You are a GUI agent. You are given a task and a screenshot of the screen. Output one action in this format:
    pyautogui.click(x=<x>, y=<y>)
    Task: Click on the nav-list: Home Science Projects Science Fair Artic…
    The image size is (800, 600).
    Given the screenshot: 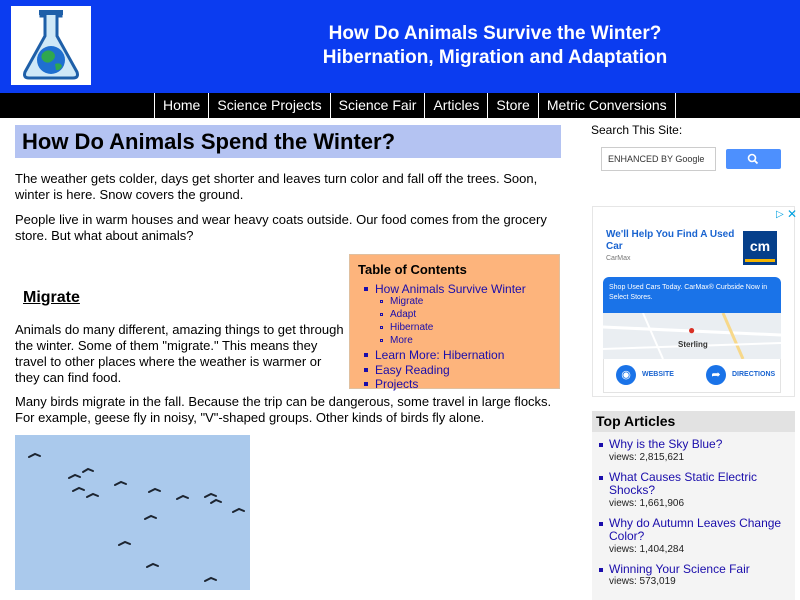 What is the action you would take?
    pyautogui.click(x=415, y=105)
    